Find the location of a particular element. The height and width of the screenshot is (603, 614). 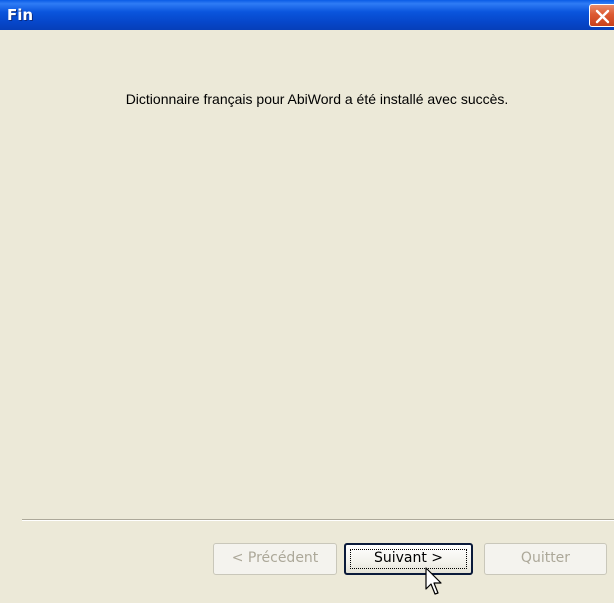

next-button: Suivant > is located at coordinates (408, 559).